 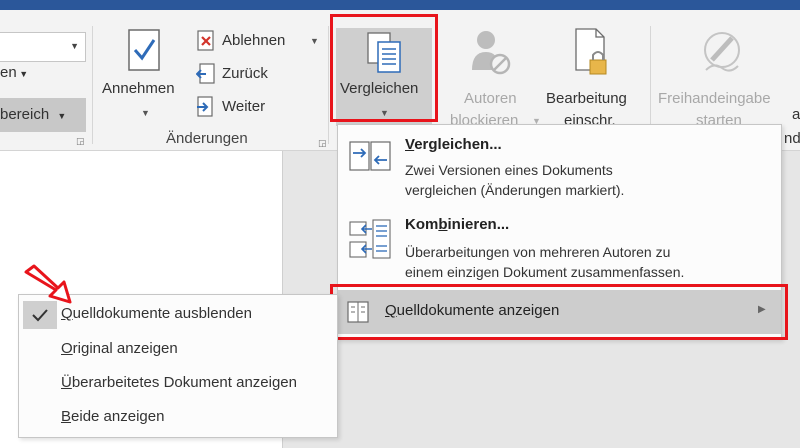 What do you see at coordinates (586, 98) in the screenshot?
I see `restrict-editing-label-1: Bearbeitung` at bounding box center [586, 98].